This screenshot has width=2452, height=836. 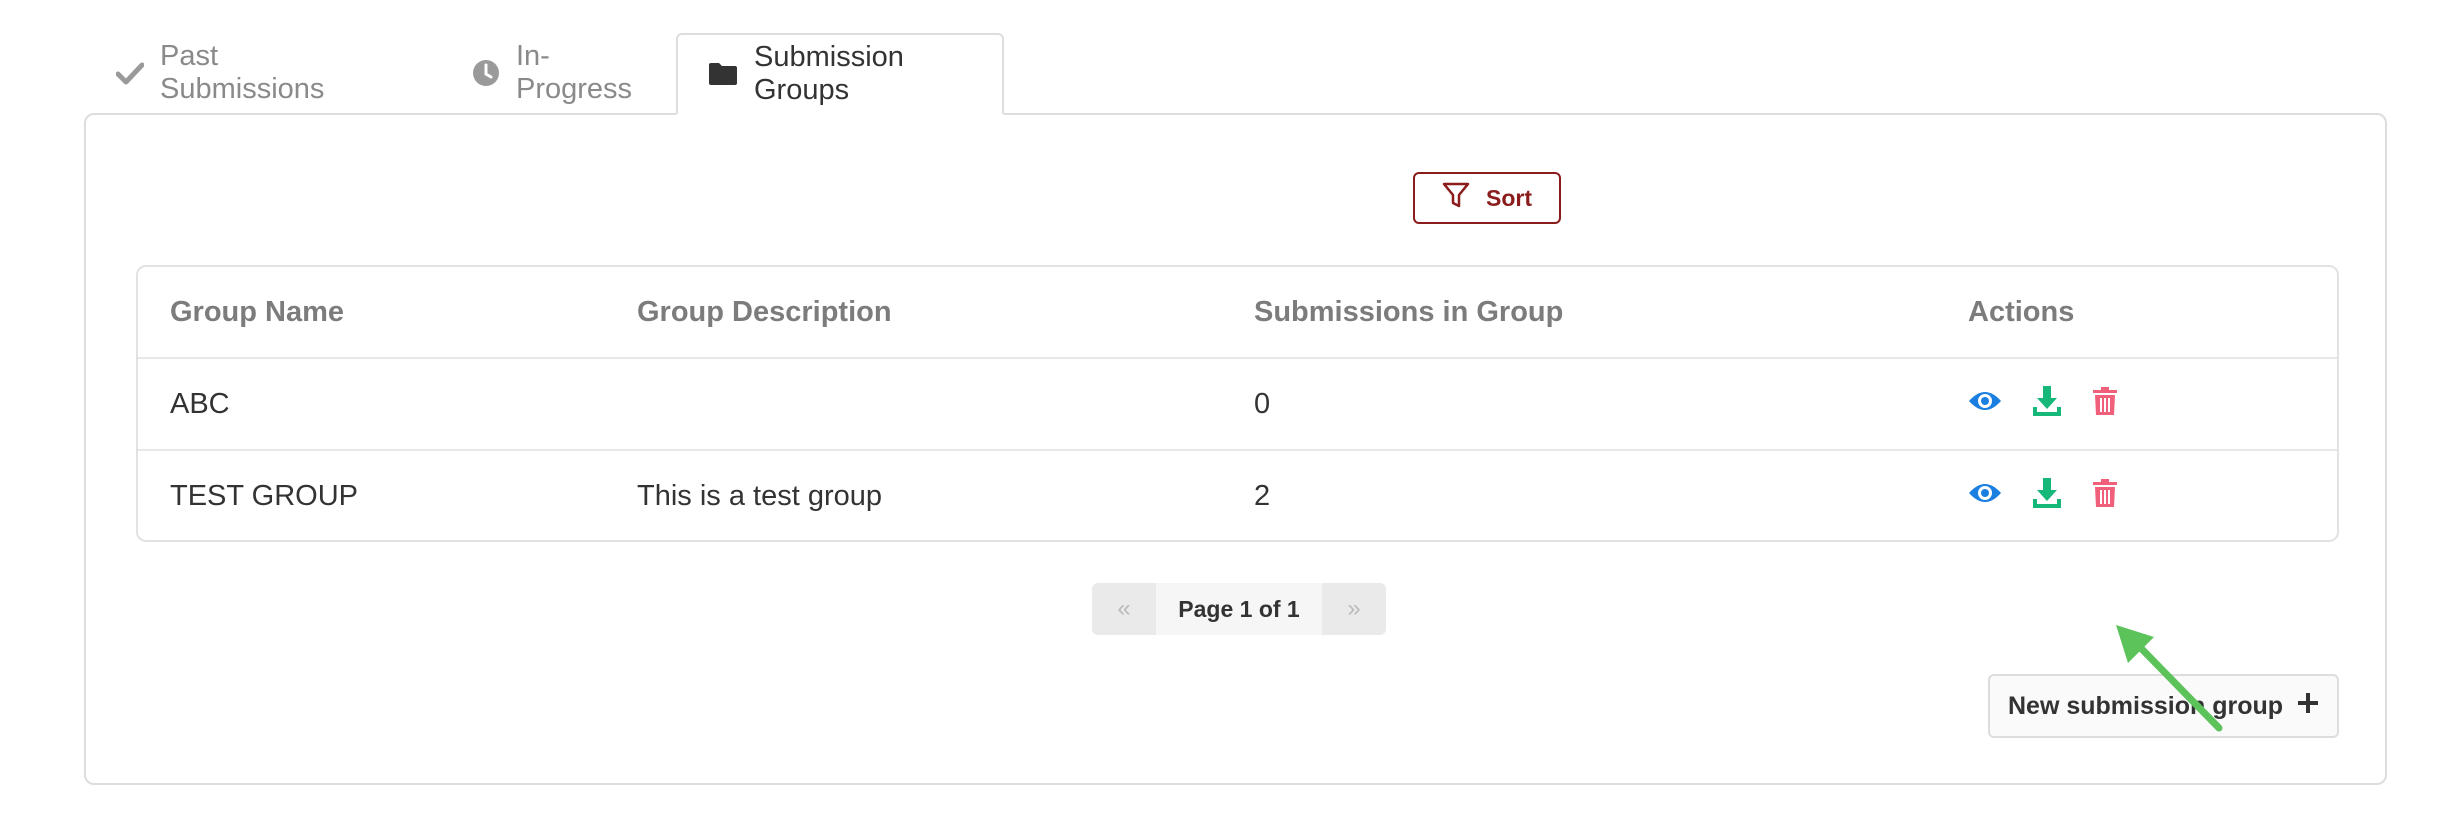 What do you see at coordinates (1409, 311) in the screenshot?
I see `column-header-submissions-in-group: Submissions in Group` at bounding box center [1409, 311].